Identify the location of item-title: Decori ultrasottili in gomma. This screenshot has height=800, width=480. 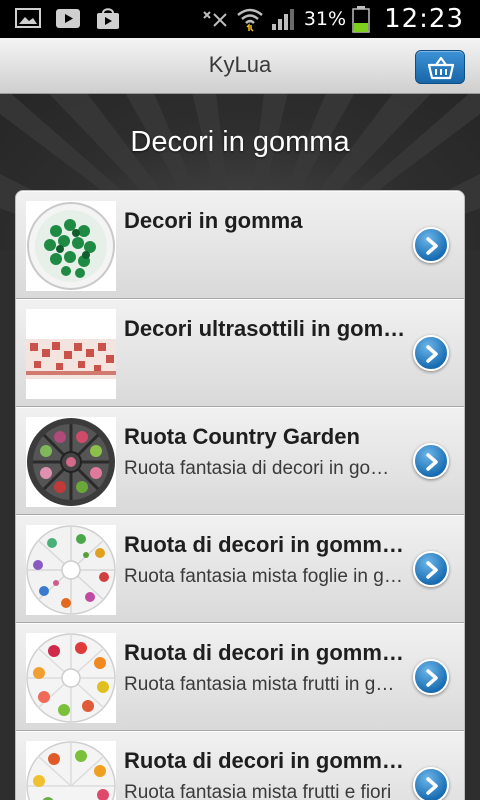
(268, 328).